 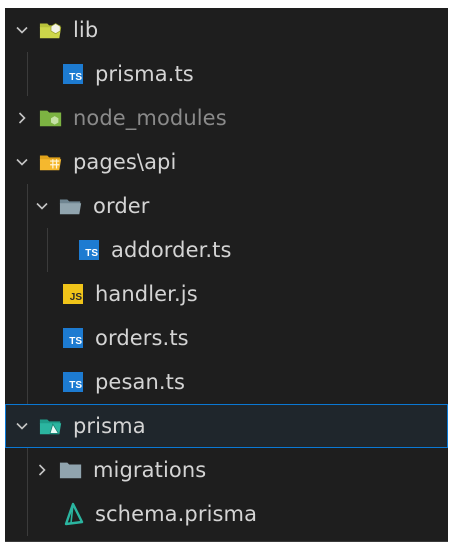 I want to click on folder-node-icon, so click(x=51, y=118).